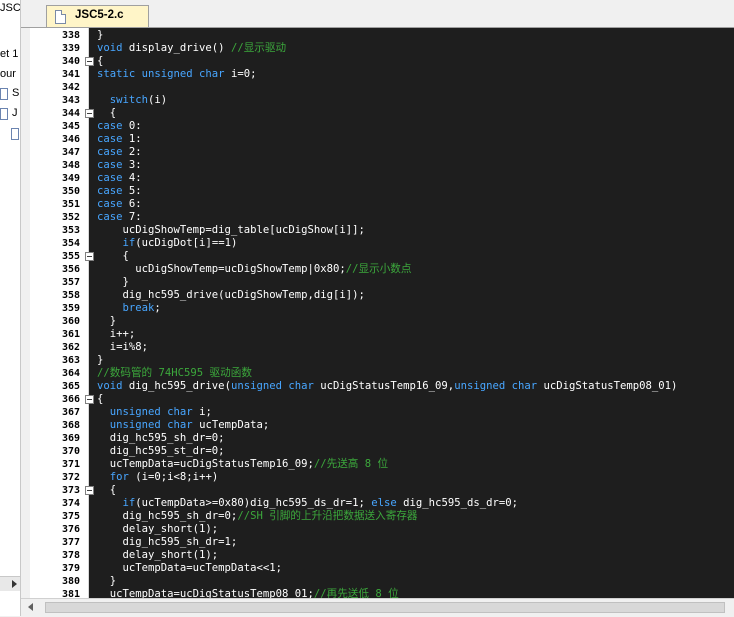  I want to click on project-item-label: our, so click(8, 74).